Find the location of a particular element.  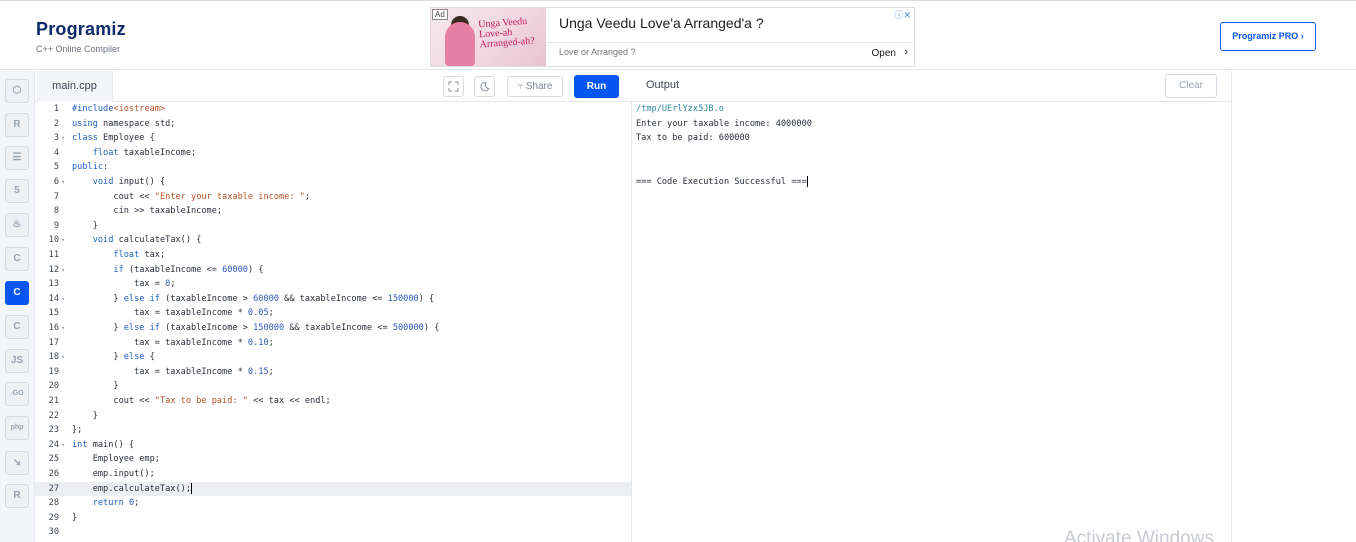

programiz-logo: Programiz is located at coordinates (81, 29).